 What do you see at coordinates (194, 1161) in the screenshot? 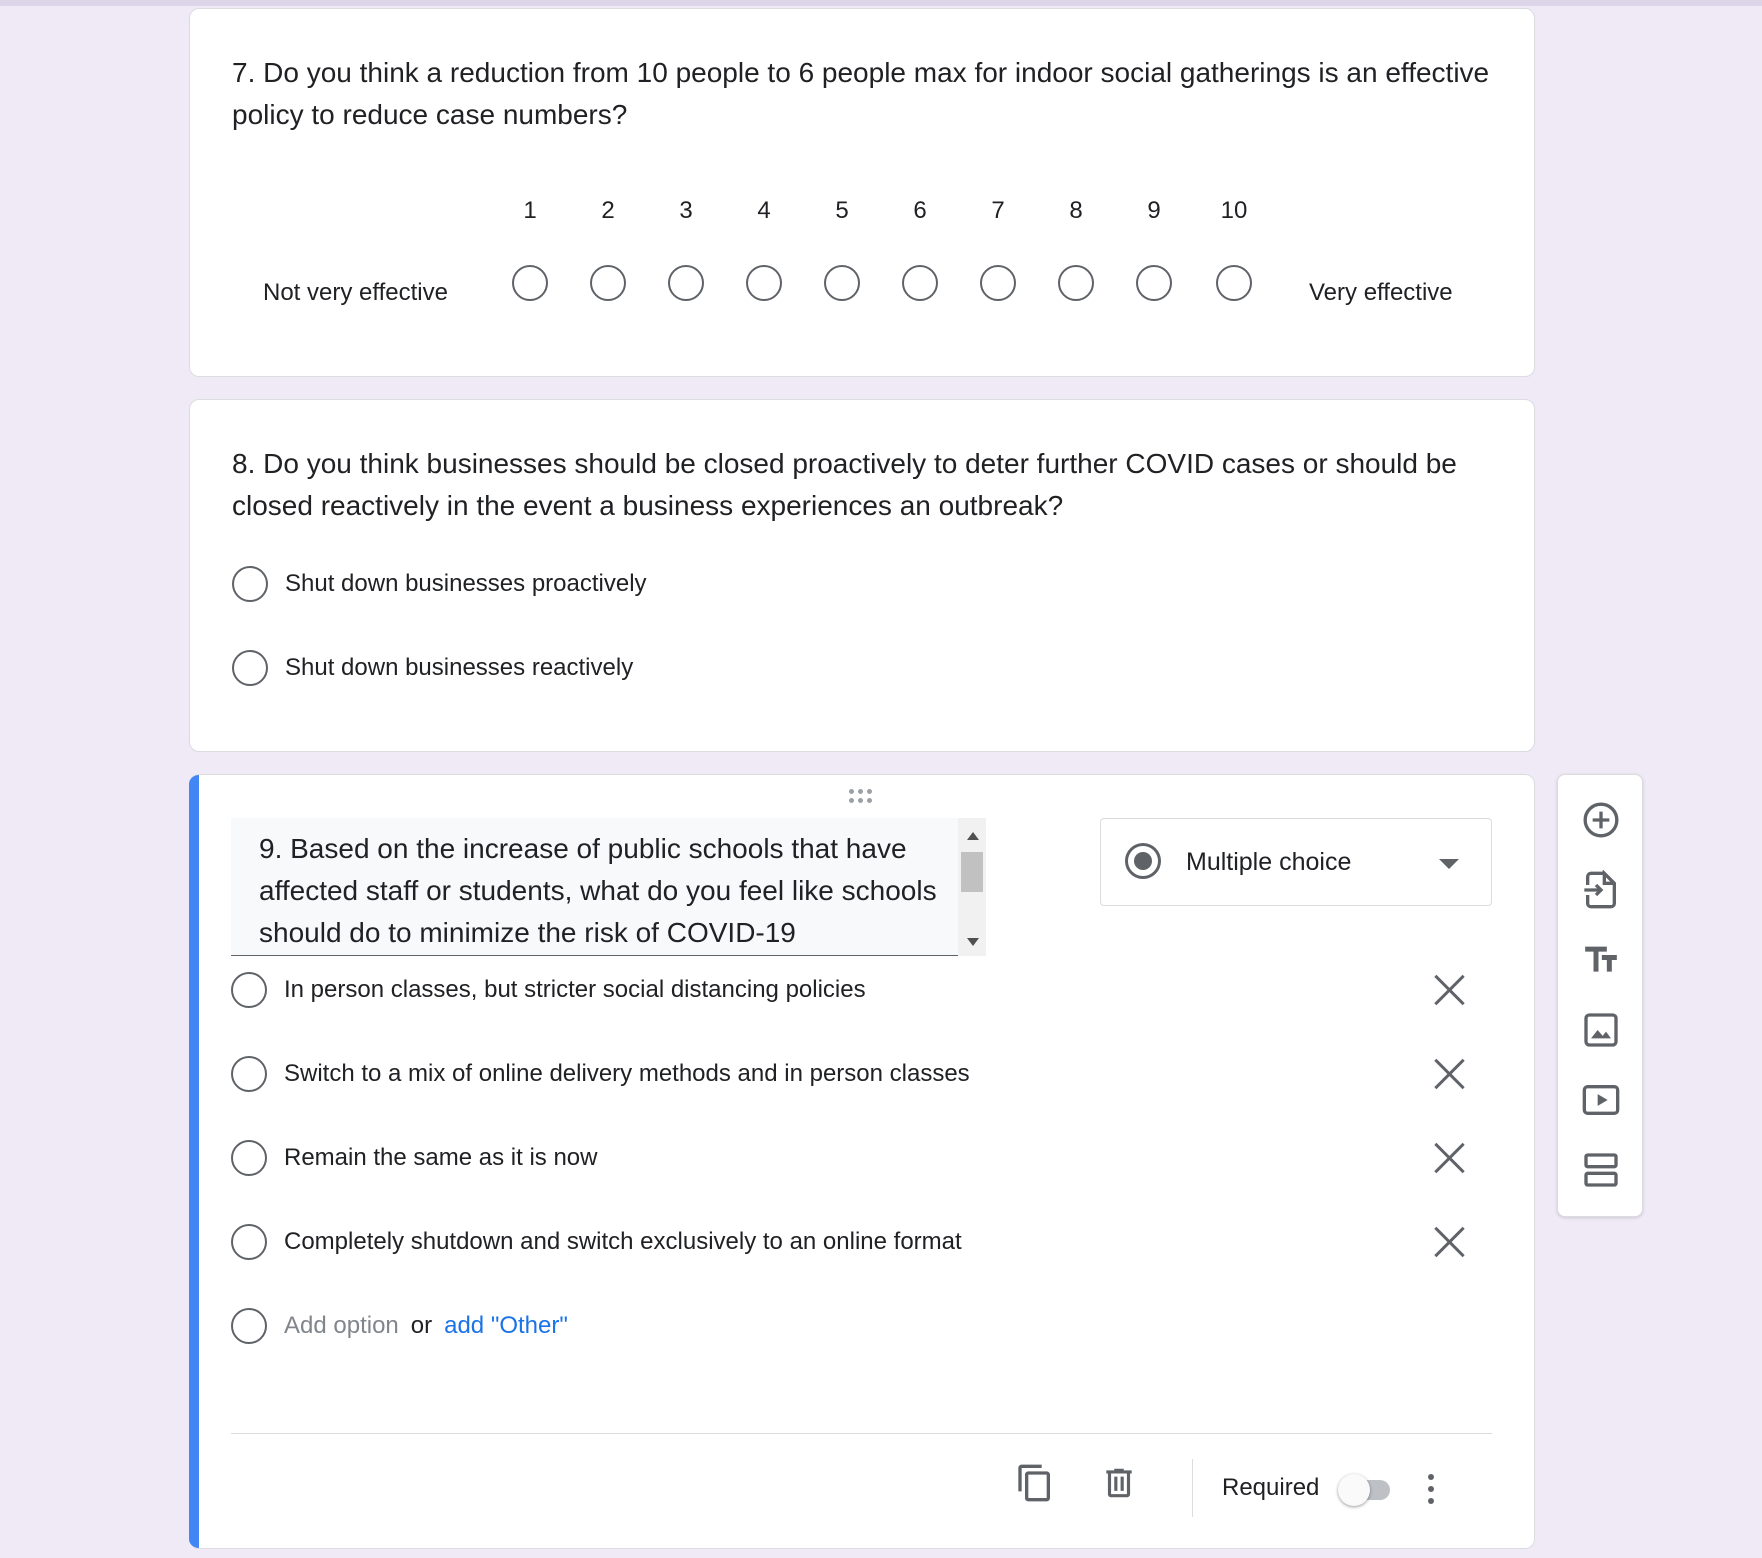
I see `active-card-accent` at bounding box center [194, 1161].